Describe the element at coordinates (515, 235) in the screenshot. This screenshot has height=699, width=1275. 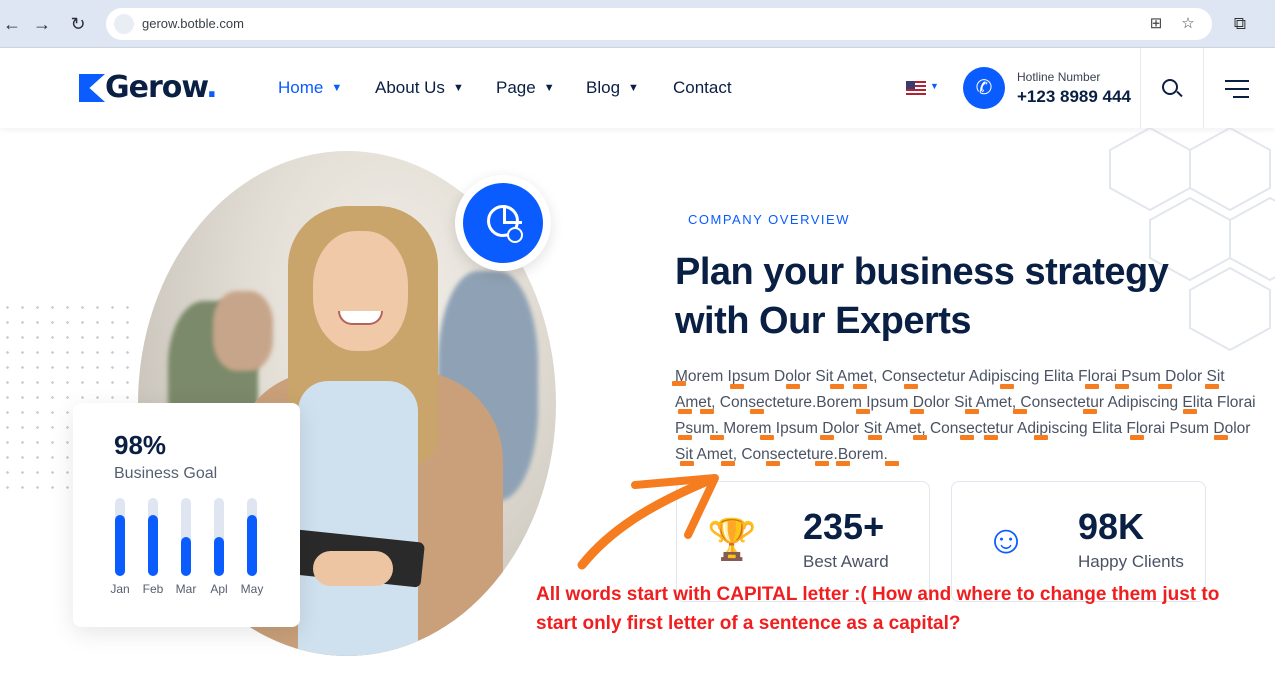
I see `check-icon` at that location.